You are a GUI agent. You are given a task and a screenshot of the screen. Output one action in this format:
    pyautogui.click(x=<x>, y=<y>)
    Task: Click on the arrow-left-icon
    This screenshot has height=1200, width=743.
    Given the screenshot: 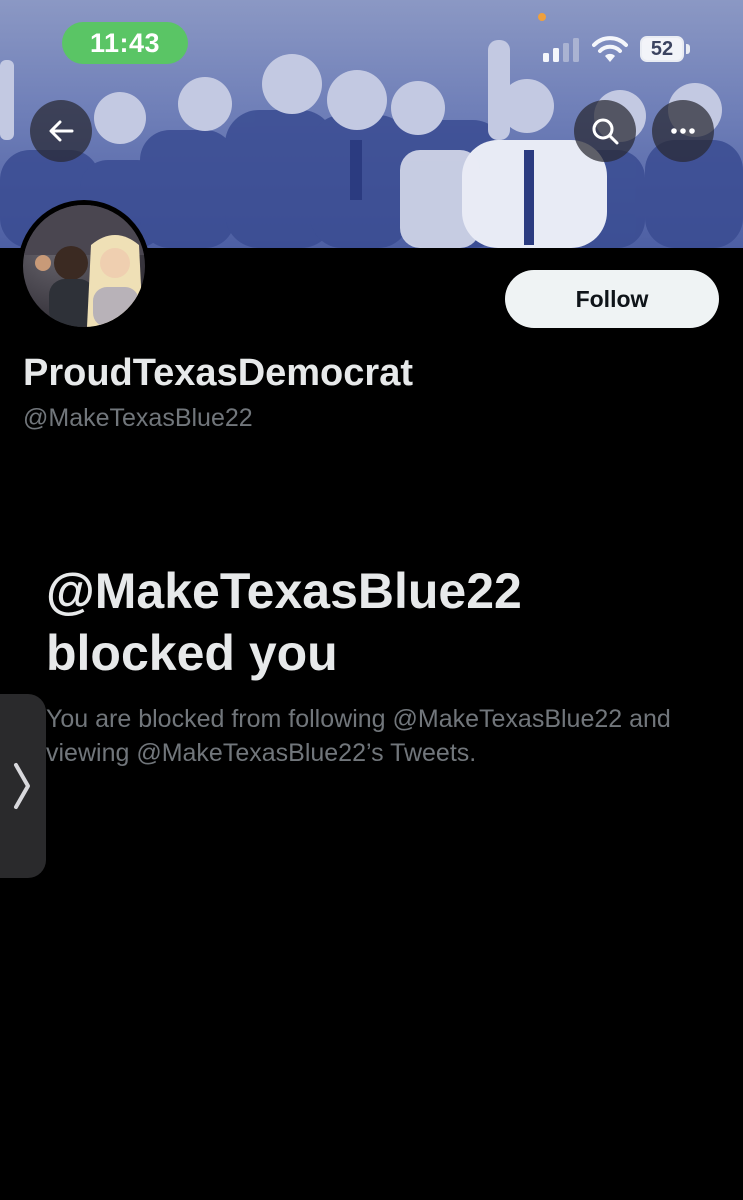 What is the action you would take?
    pyautogui.click(x=61, y=131)
    